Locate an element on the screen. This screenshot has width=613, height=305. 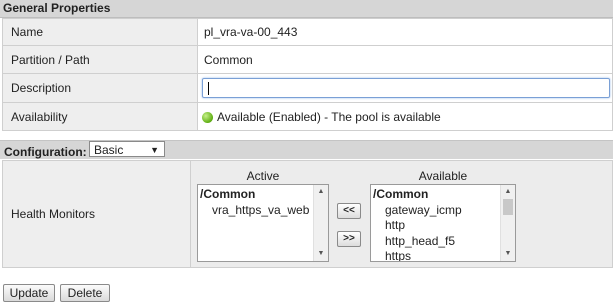
active-monitors-list: /Common vra_https_va_web ▲ ▼ is located at coordinates (263, 223).